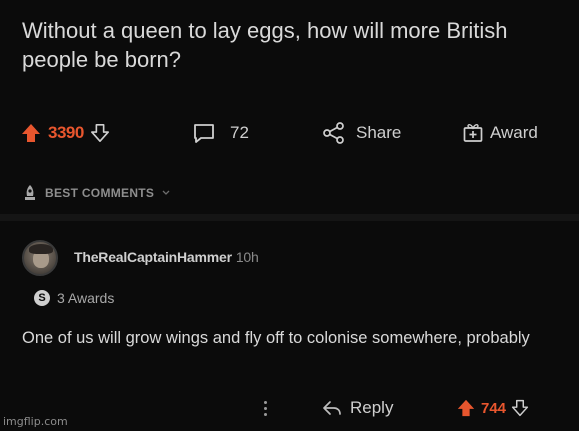 The width and height of the screenshot is (579, 431). What do you see at coordinates (220, 133) in the screenshot?
I see `comments-button: 72` at bounding box center [220, 133].